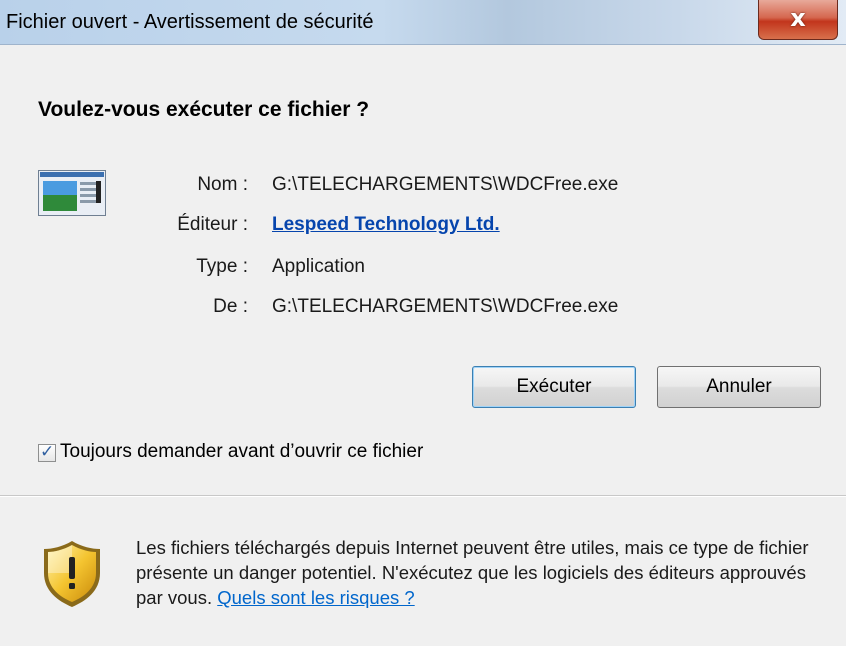 This screenshot has width=846, height=646. I want to click on type-label: Type :, so click(222, 266).